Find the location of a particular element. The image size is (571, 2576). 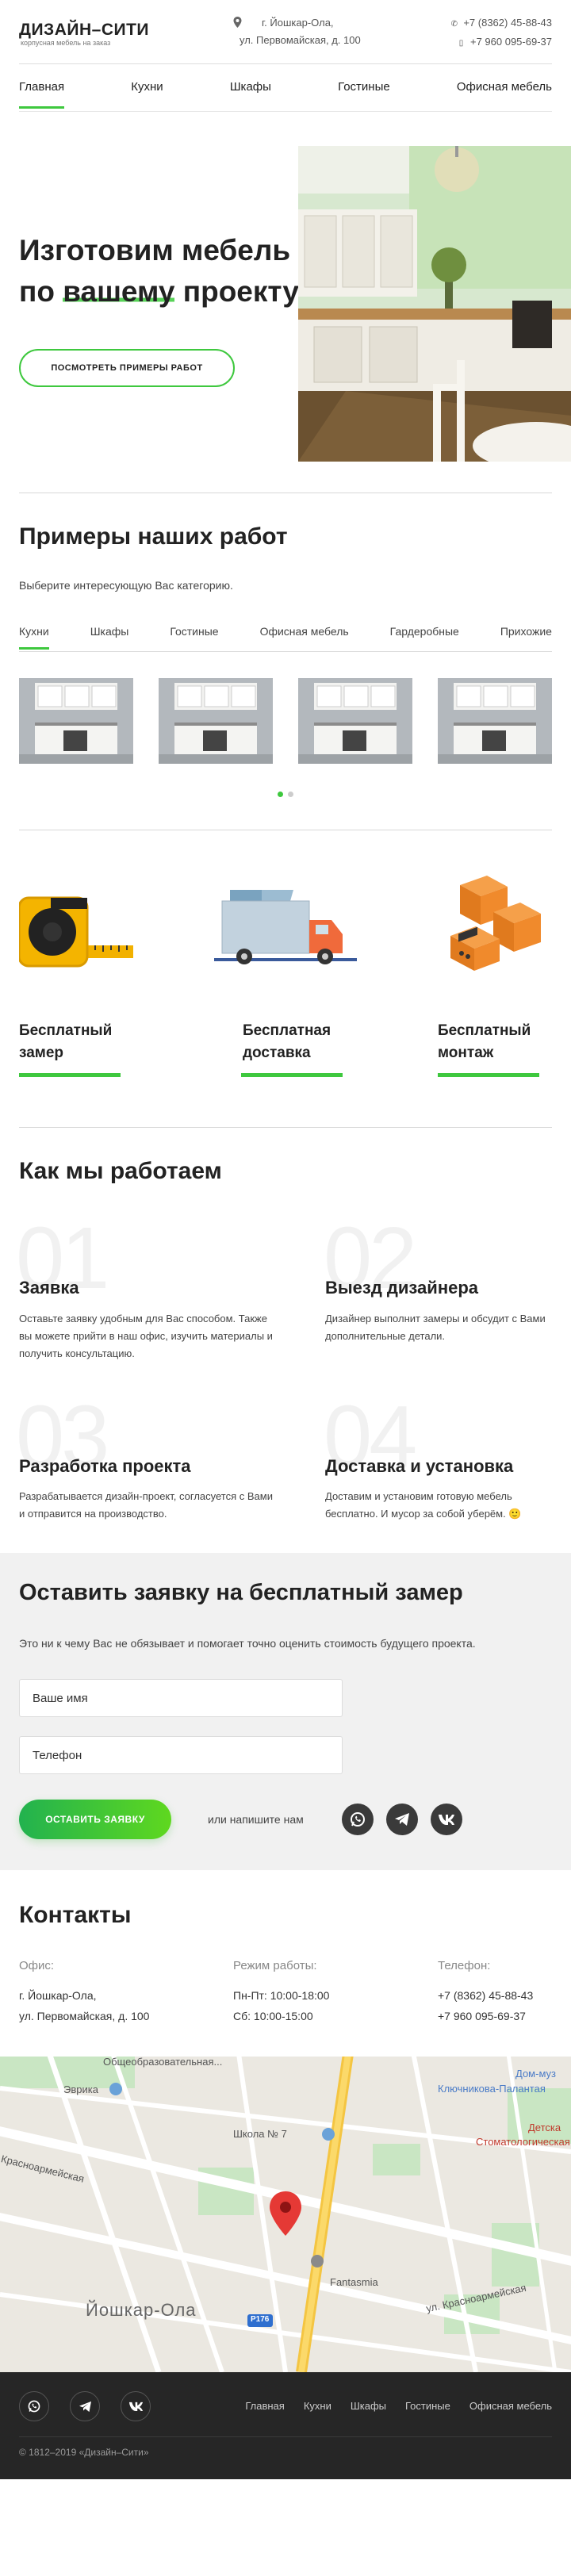

tab-wardrobes: Шкафы is located at coordinates (109, 637).